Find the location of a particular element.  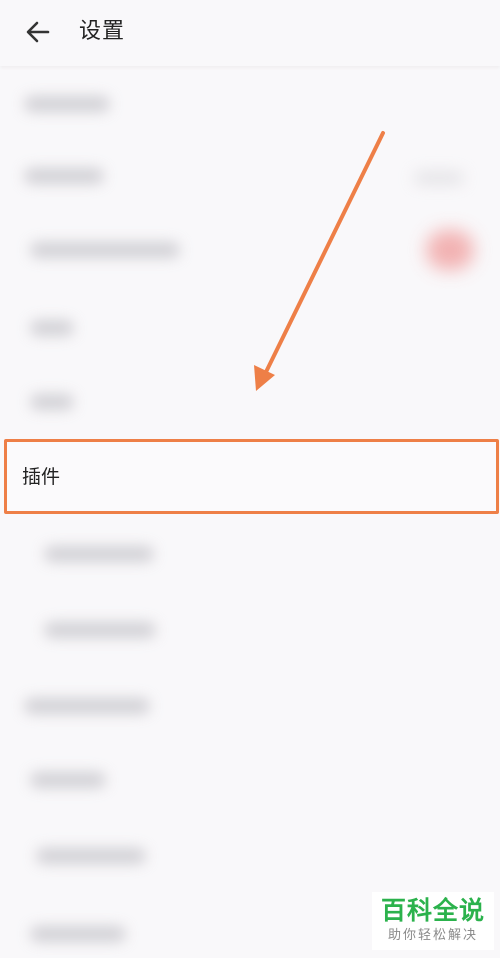

watermark-title: 百科全说 is located at coordinates (432, 910).